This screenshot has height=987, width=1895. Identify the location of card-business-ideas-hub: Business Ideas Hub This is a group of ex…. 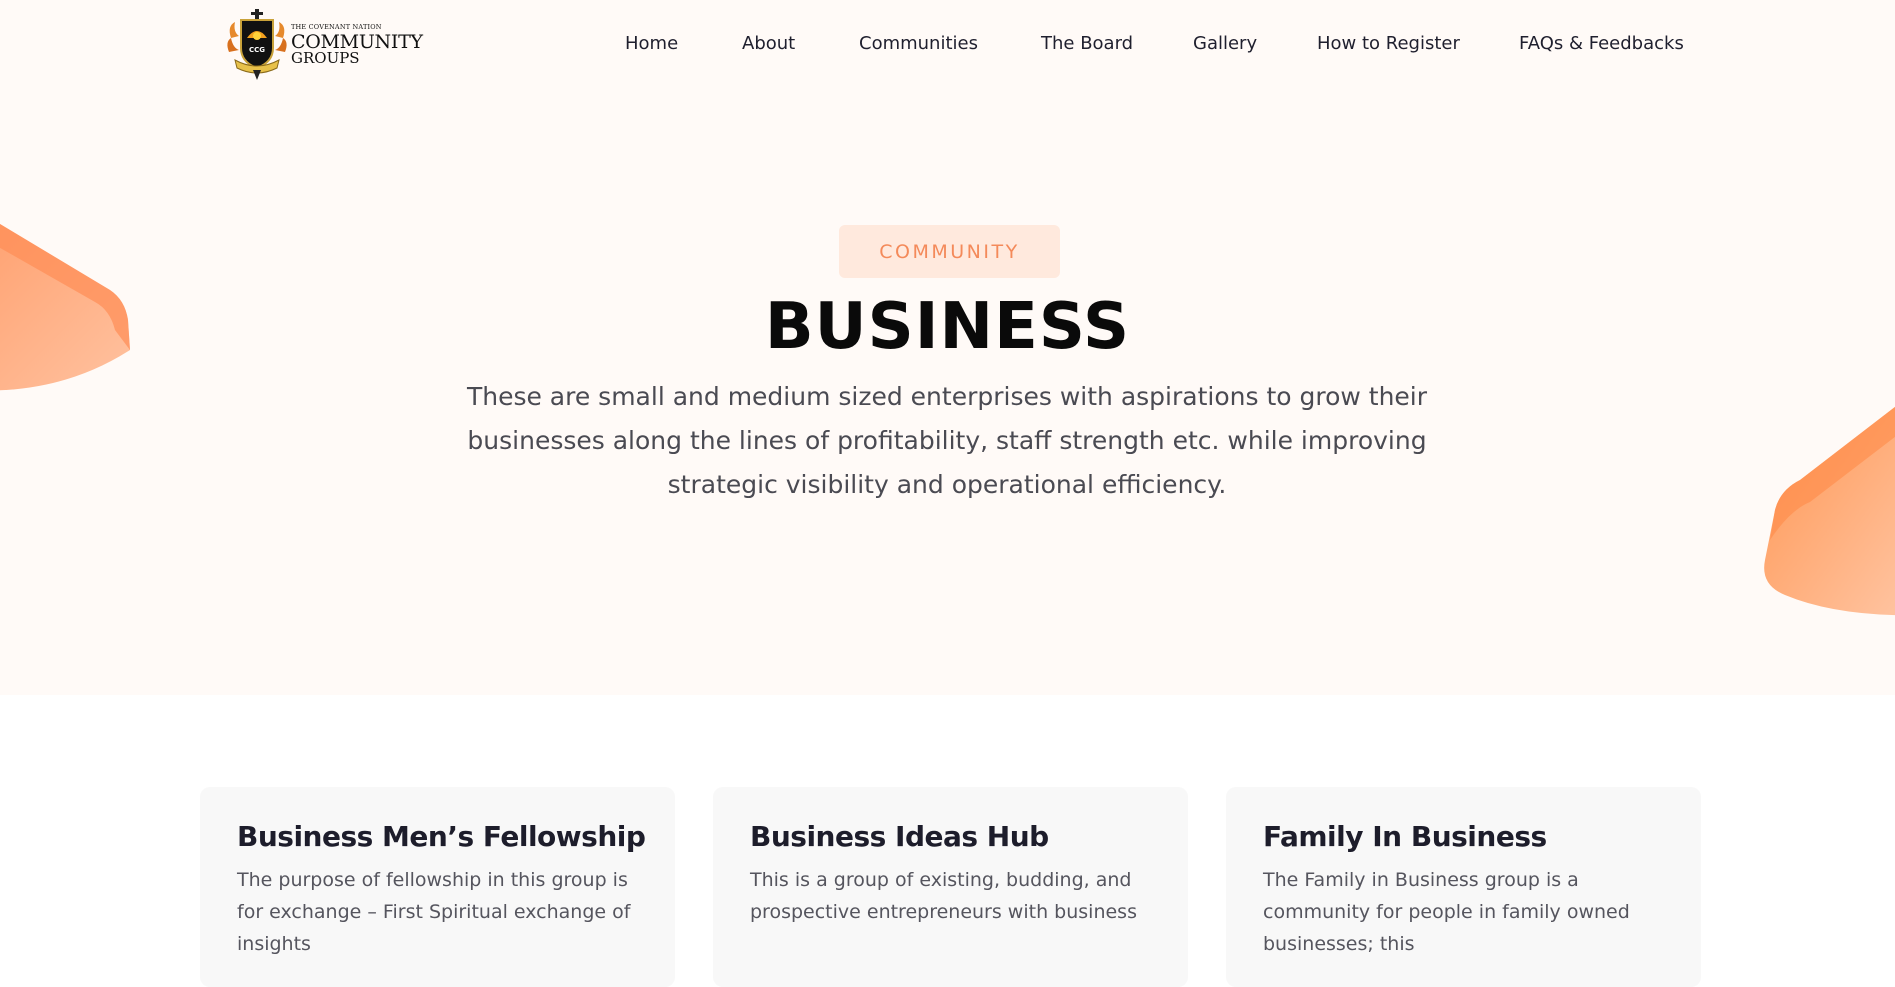
(950, 887).